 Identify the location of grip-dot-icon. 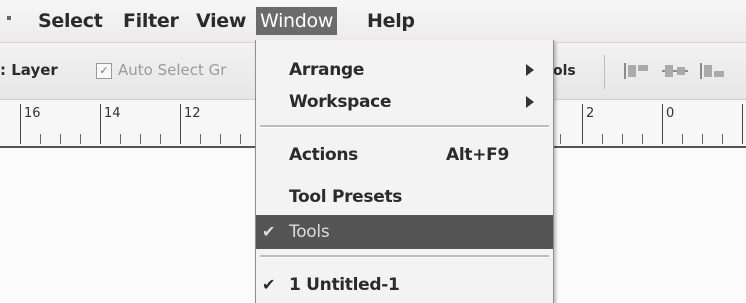
(9, 18).